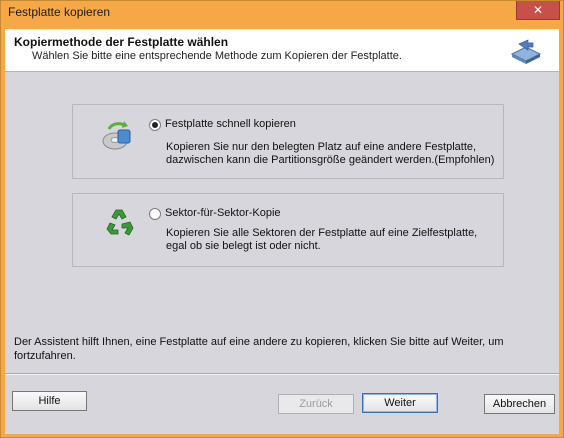 The width and height of the screenshot is (564, 438). I want to click on fast-copy-icon, so click(116, 135).